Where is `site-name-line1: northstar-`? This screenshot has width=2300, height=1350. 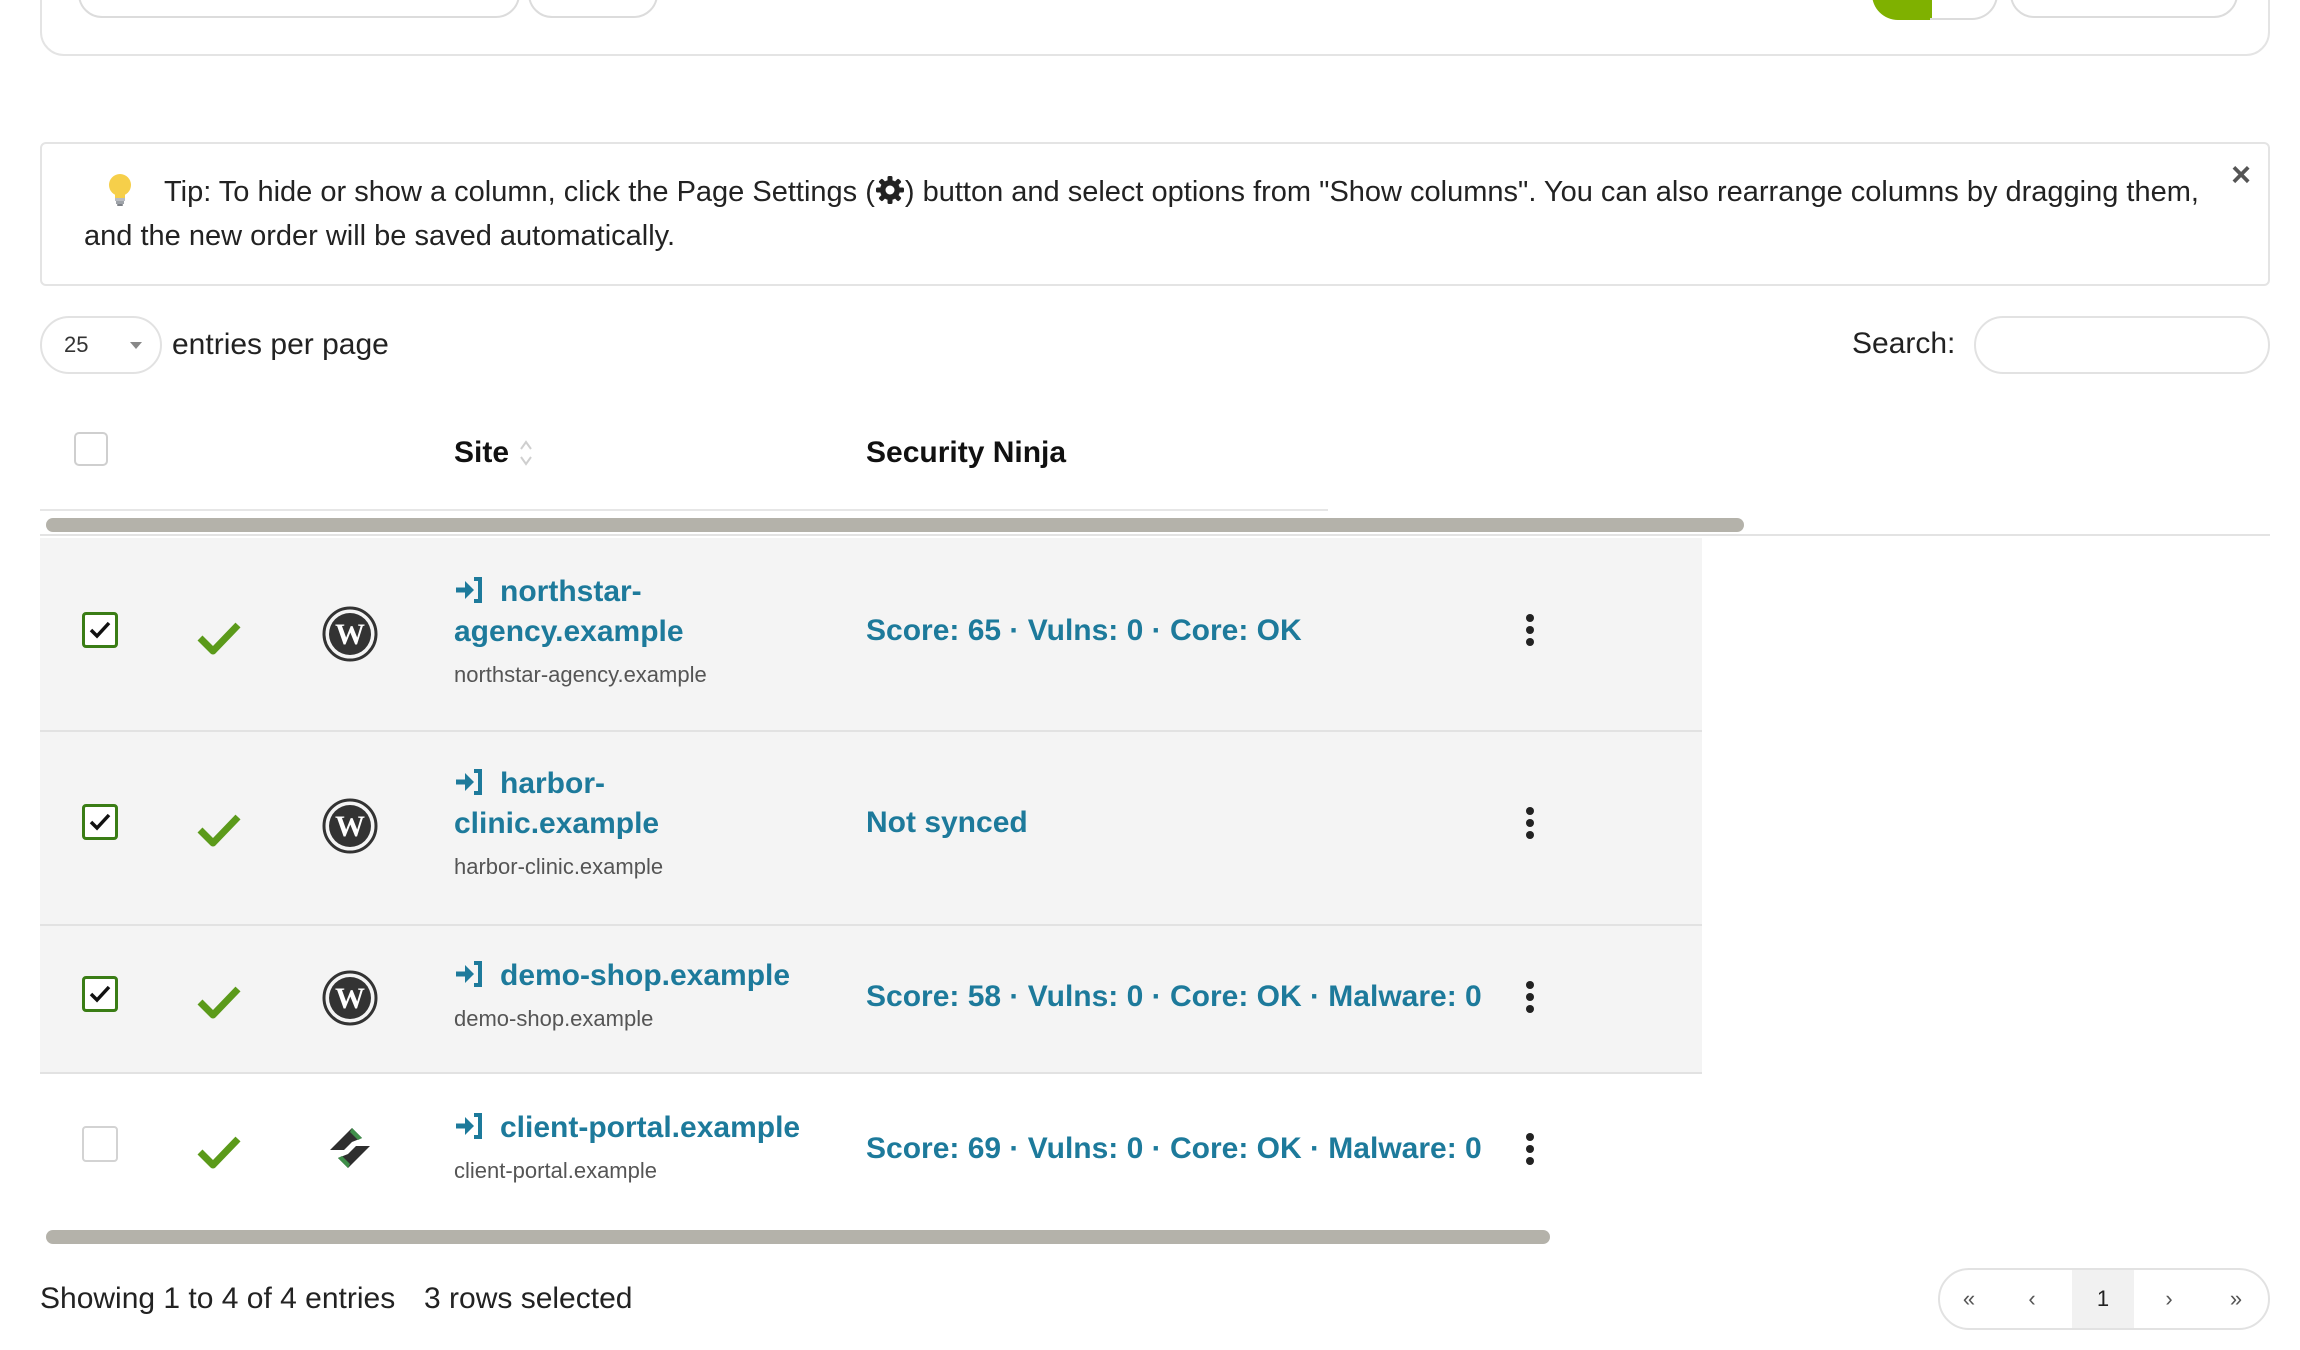 site-name-line1: northstar- is located at coordinates (571, 591).